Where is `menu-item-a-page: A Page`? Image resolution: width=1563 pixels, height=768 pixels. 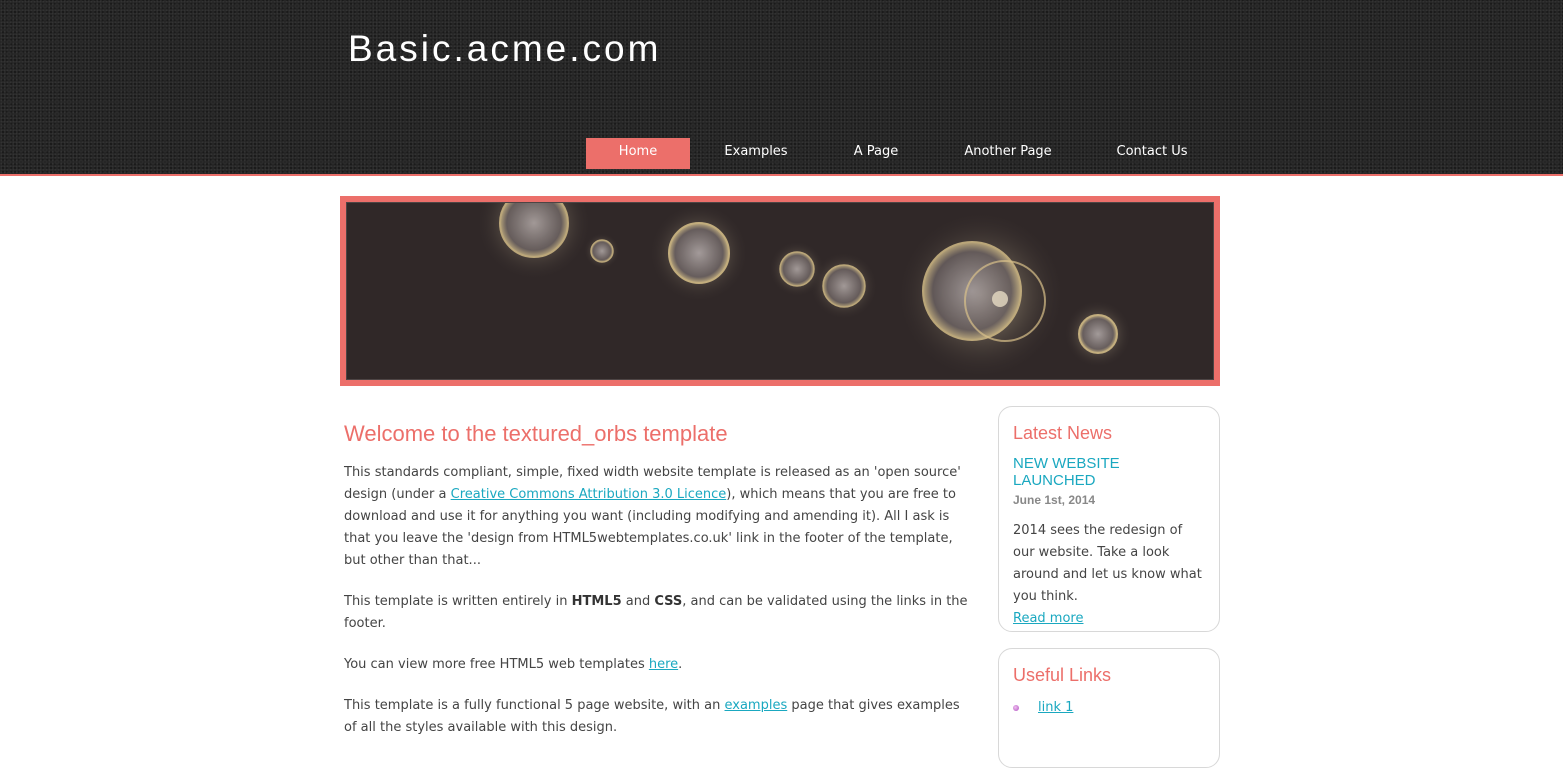
menu-item-a-page: A Page is located at coordinates (876, 153).